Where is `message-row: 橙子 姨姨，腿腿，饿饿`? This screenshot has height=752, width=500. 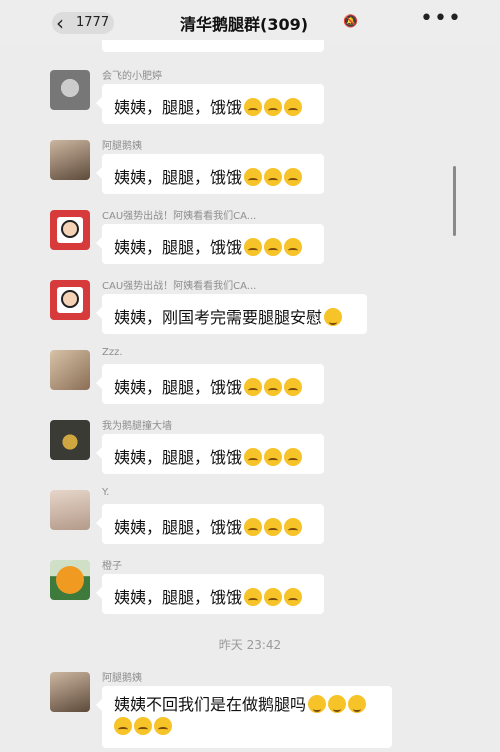 message-row: 橙子 姨姨，腿腿，饿饿 is located at coordinates (250, 595).